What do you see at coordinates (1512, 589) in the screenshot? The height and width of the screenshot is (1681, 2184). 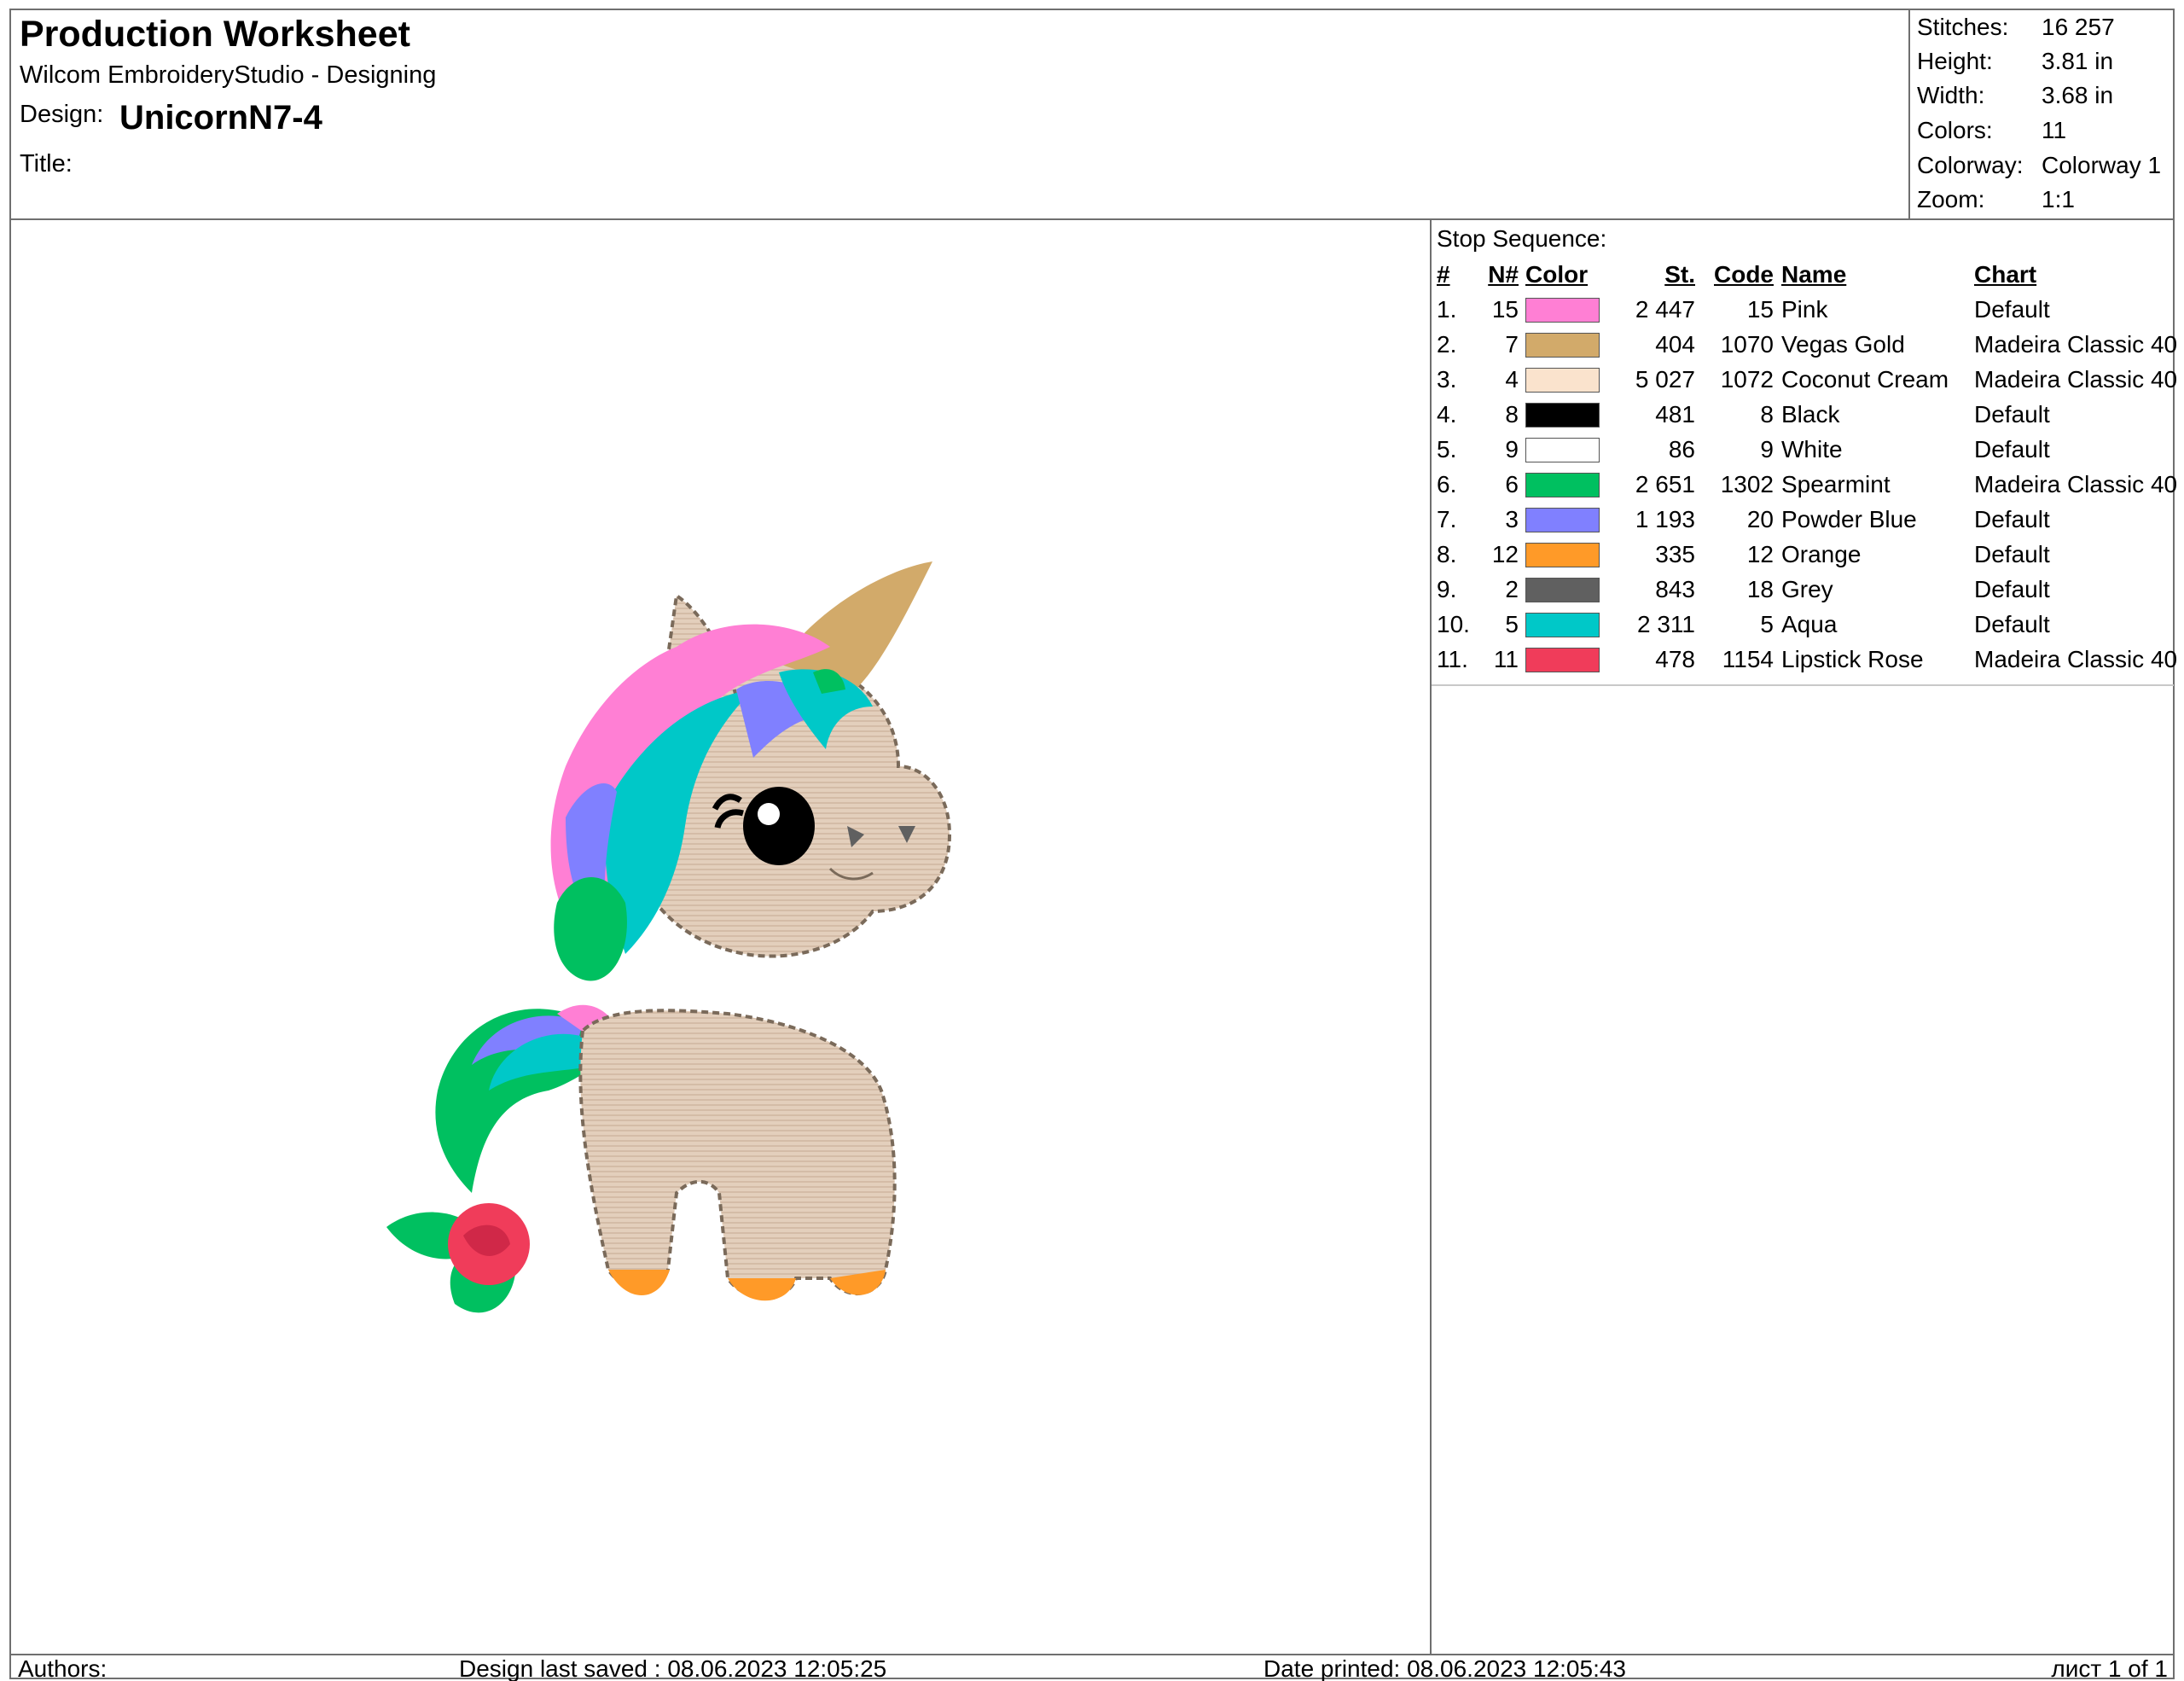 I see `cell-needle: 2` at bounding box center [1512, 589].